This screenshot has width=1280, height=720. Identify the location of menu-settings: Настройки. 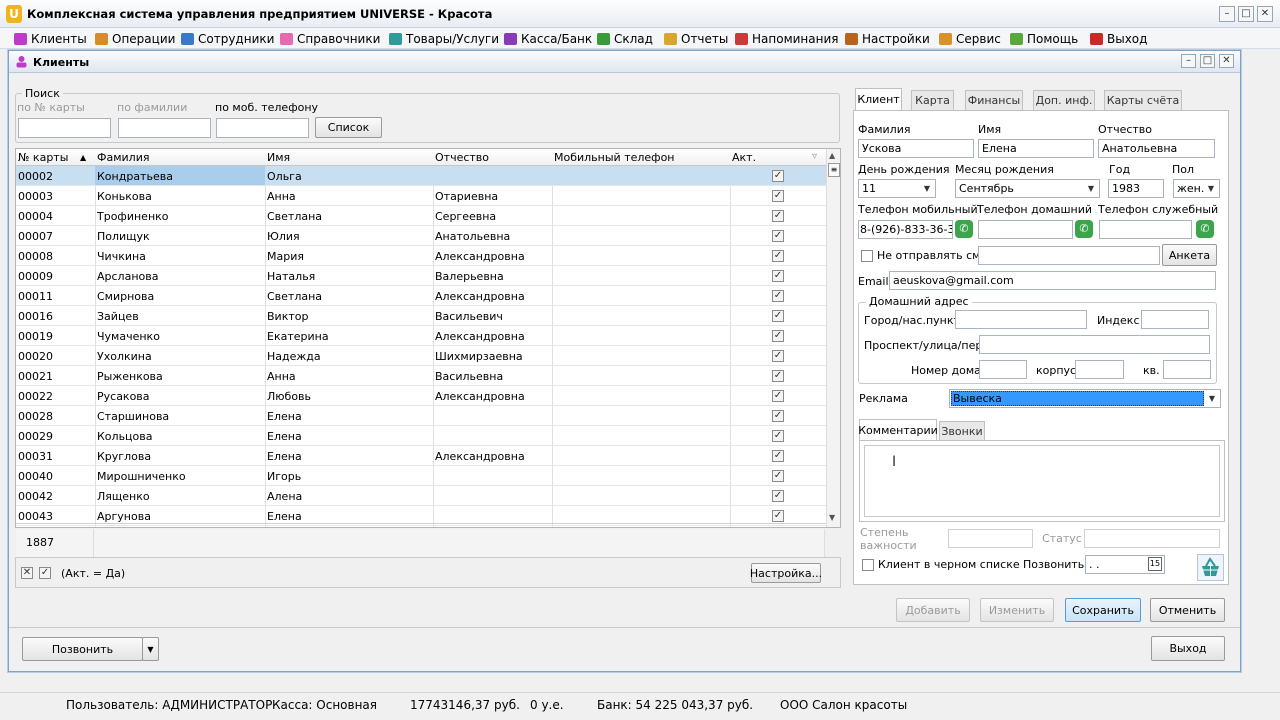
(887, 38).